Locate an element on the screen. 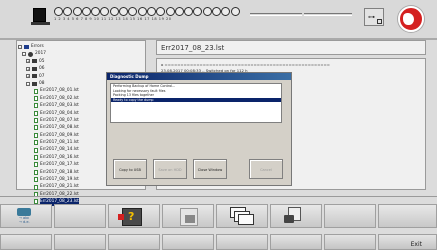 The image size is (437, 250). tree-month: - 08 is located at coordinates (48, 83).